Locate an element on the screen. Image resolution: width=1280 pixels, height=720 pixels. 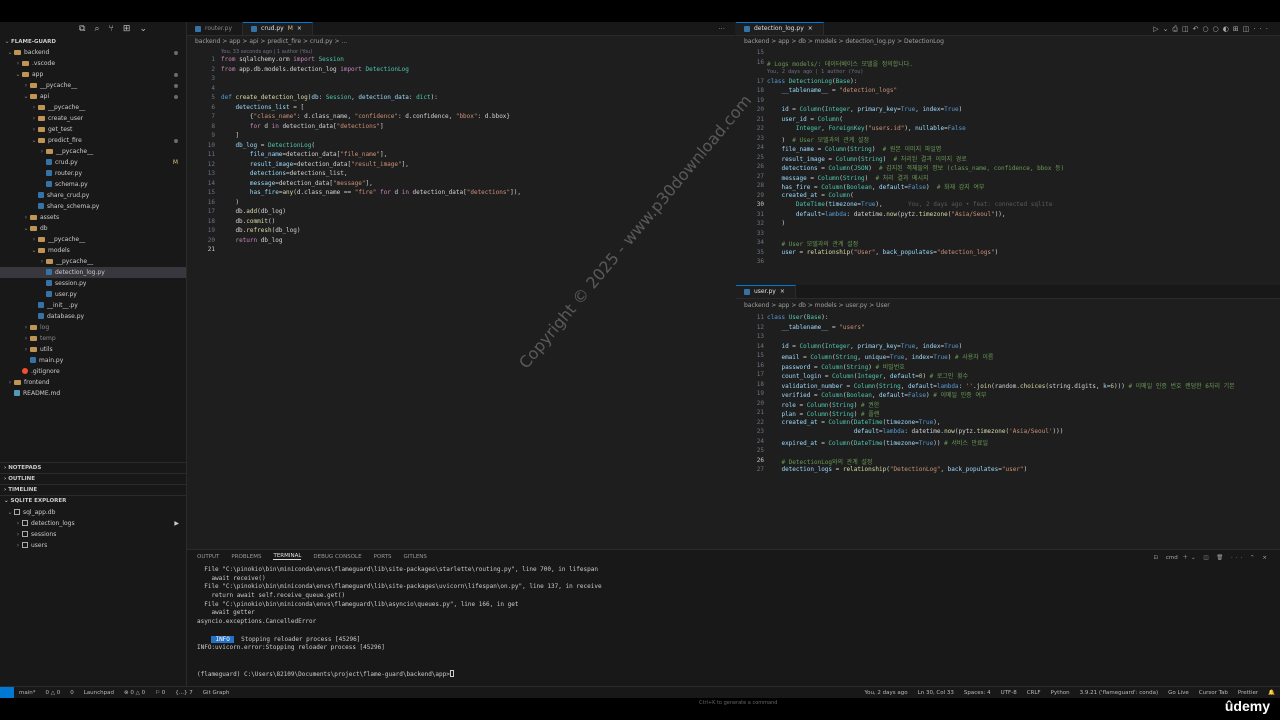
tree-item: router.py is located at coordinates (93, 173).